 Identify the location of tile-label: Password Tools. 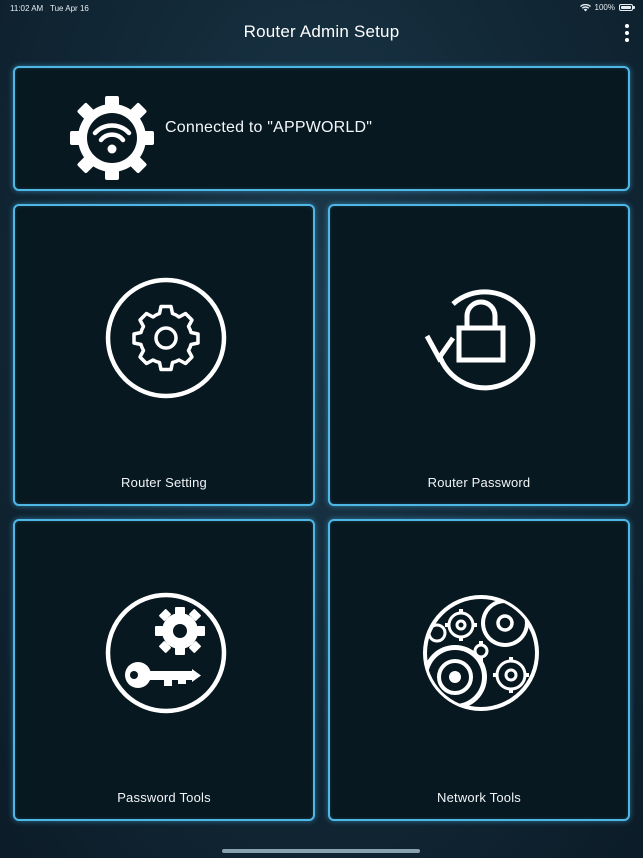
(164, 797).